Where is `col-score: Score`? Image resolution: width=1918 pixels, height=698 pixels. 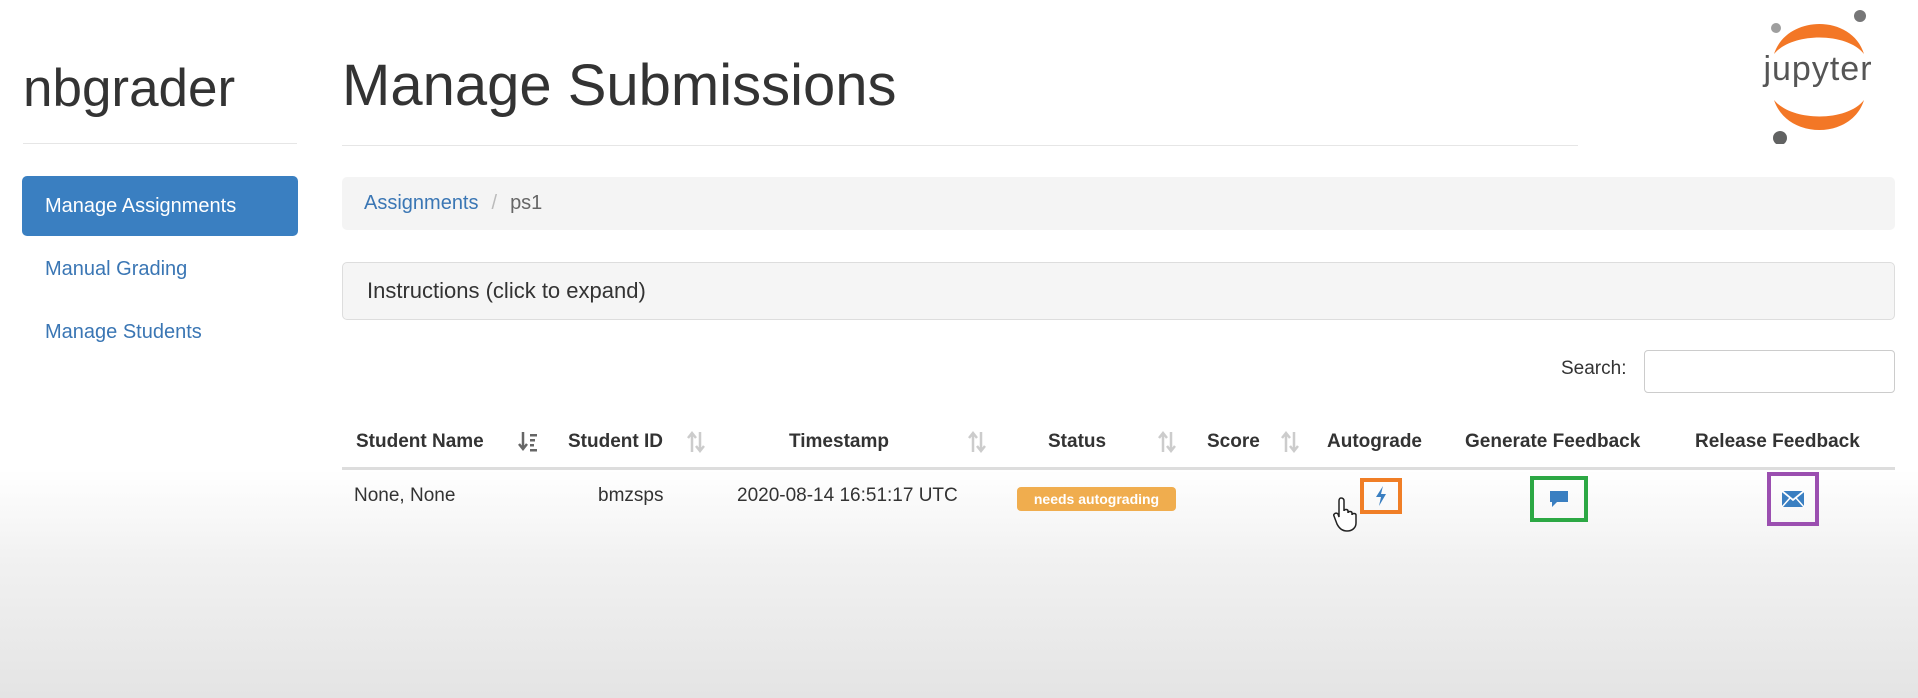
col-score: Score is located at coordinates (1233, 442).